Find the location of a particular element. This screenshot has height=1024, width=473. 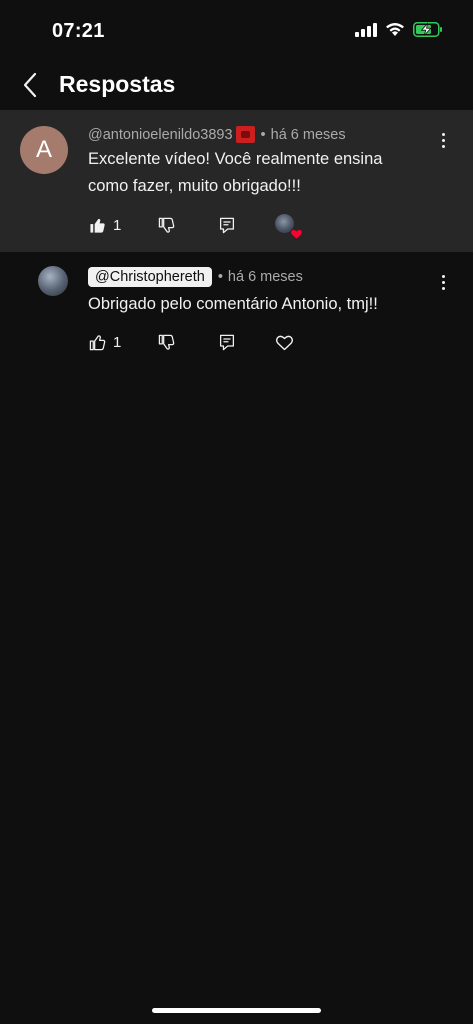

home-indicator is located at coordinates (236, 1010).